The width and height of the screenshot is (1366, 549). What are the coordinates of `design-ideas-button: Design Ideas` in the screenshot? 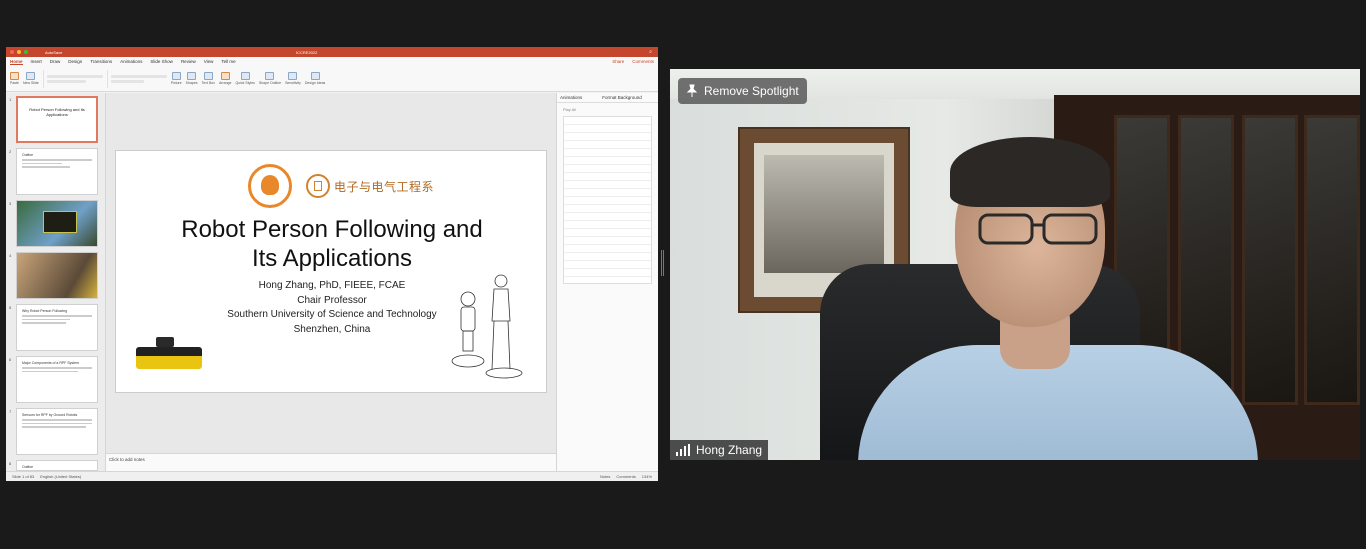 It's located at (315, 78).